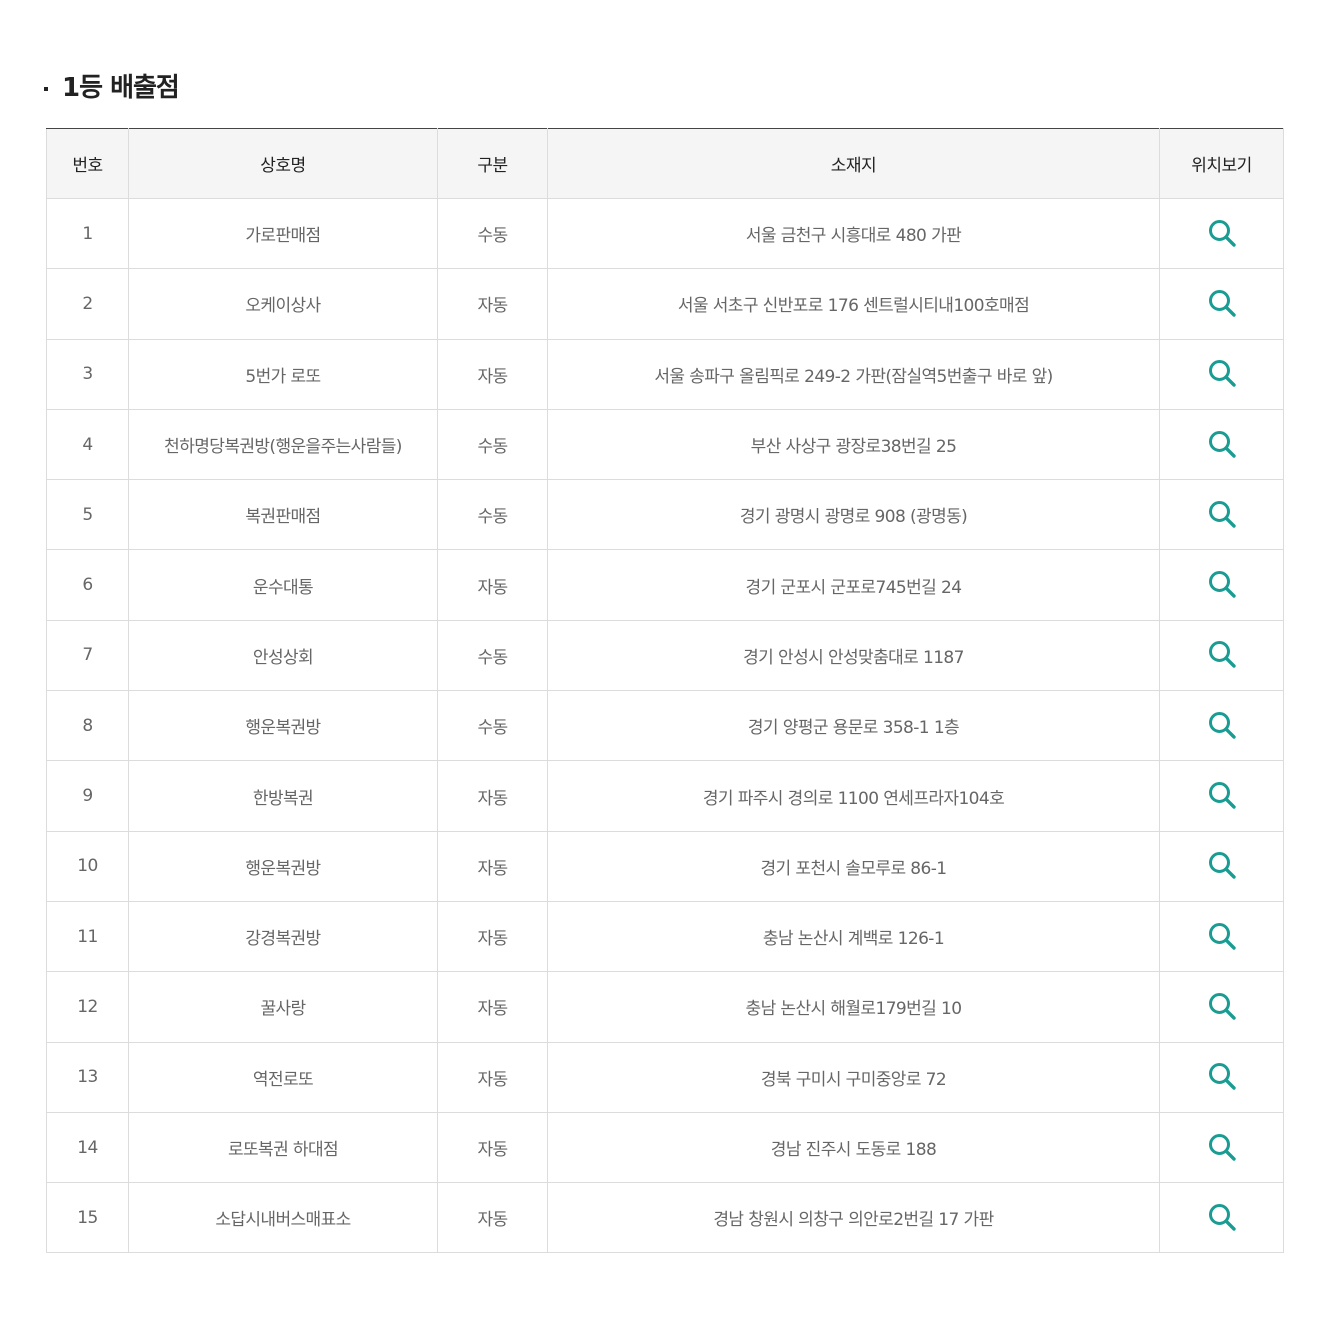 Image resolution: width=1329 pixels, height=1323 pixels. Describe the element at coordinates (87, 374) in the screenshot. I see `cell-number: 3` at that location.